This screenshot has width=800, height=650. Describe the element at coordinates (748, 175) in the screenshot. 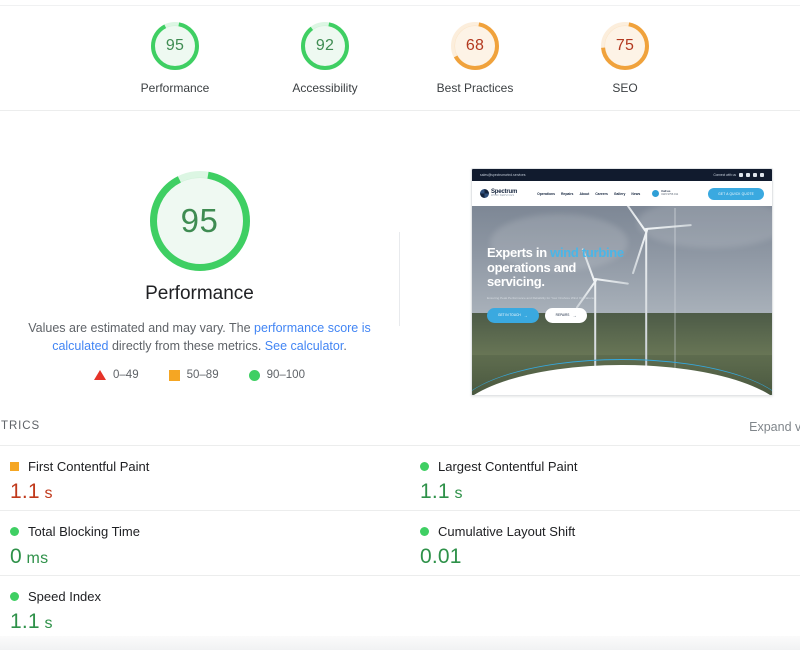

I see `linkedin-icon` at that location.